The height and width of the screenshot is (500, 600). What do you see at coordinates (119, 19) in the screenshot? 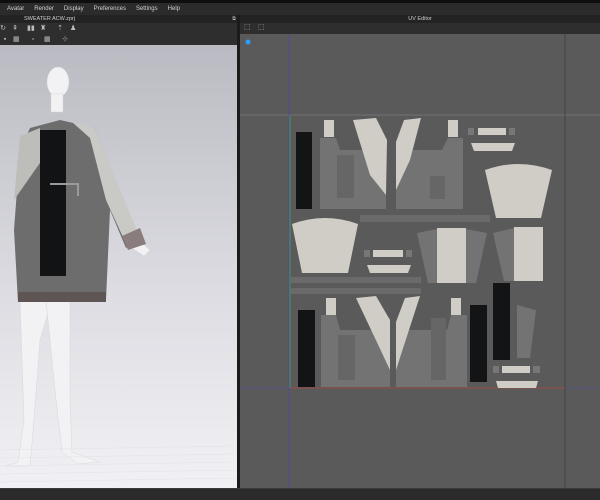
I see `3d-window-title: SWEATER ACW.zprj` at bounding box center [119, 19].